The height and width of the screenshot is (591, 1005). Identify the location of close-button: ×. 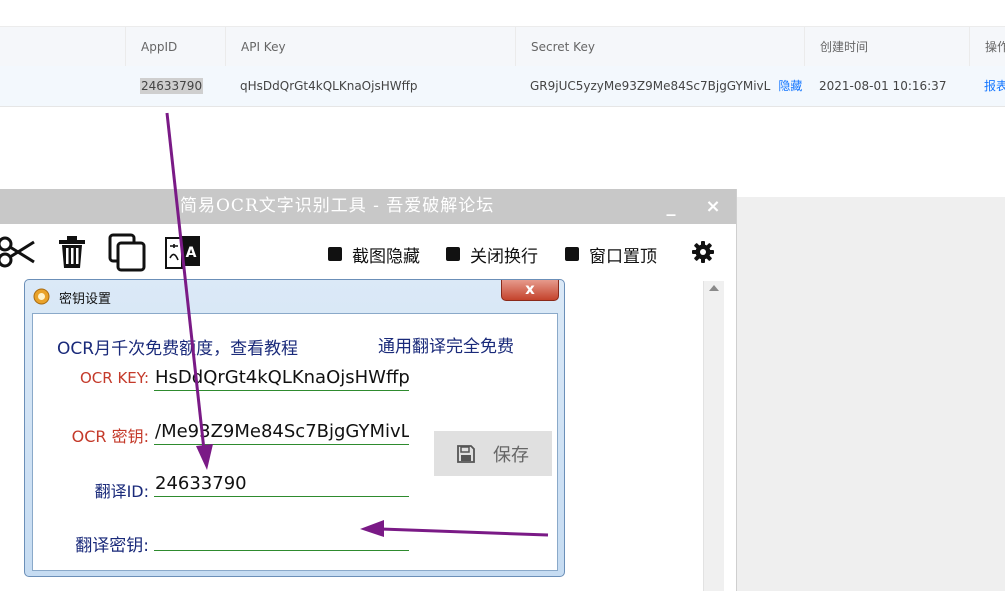
(713, 206).